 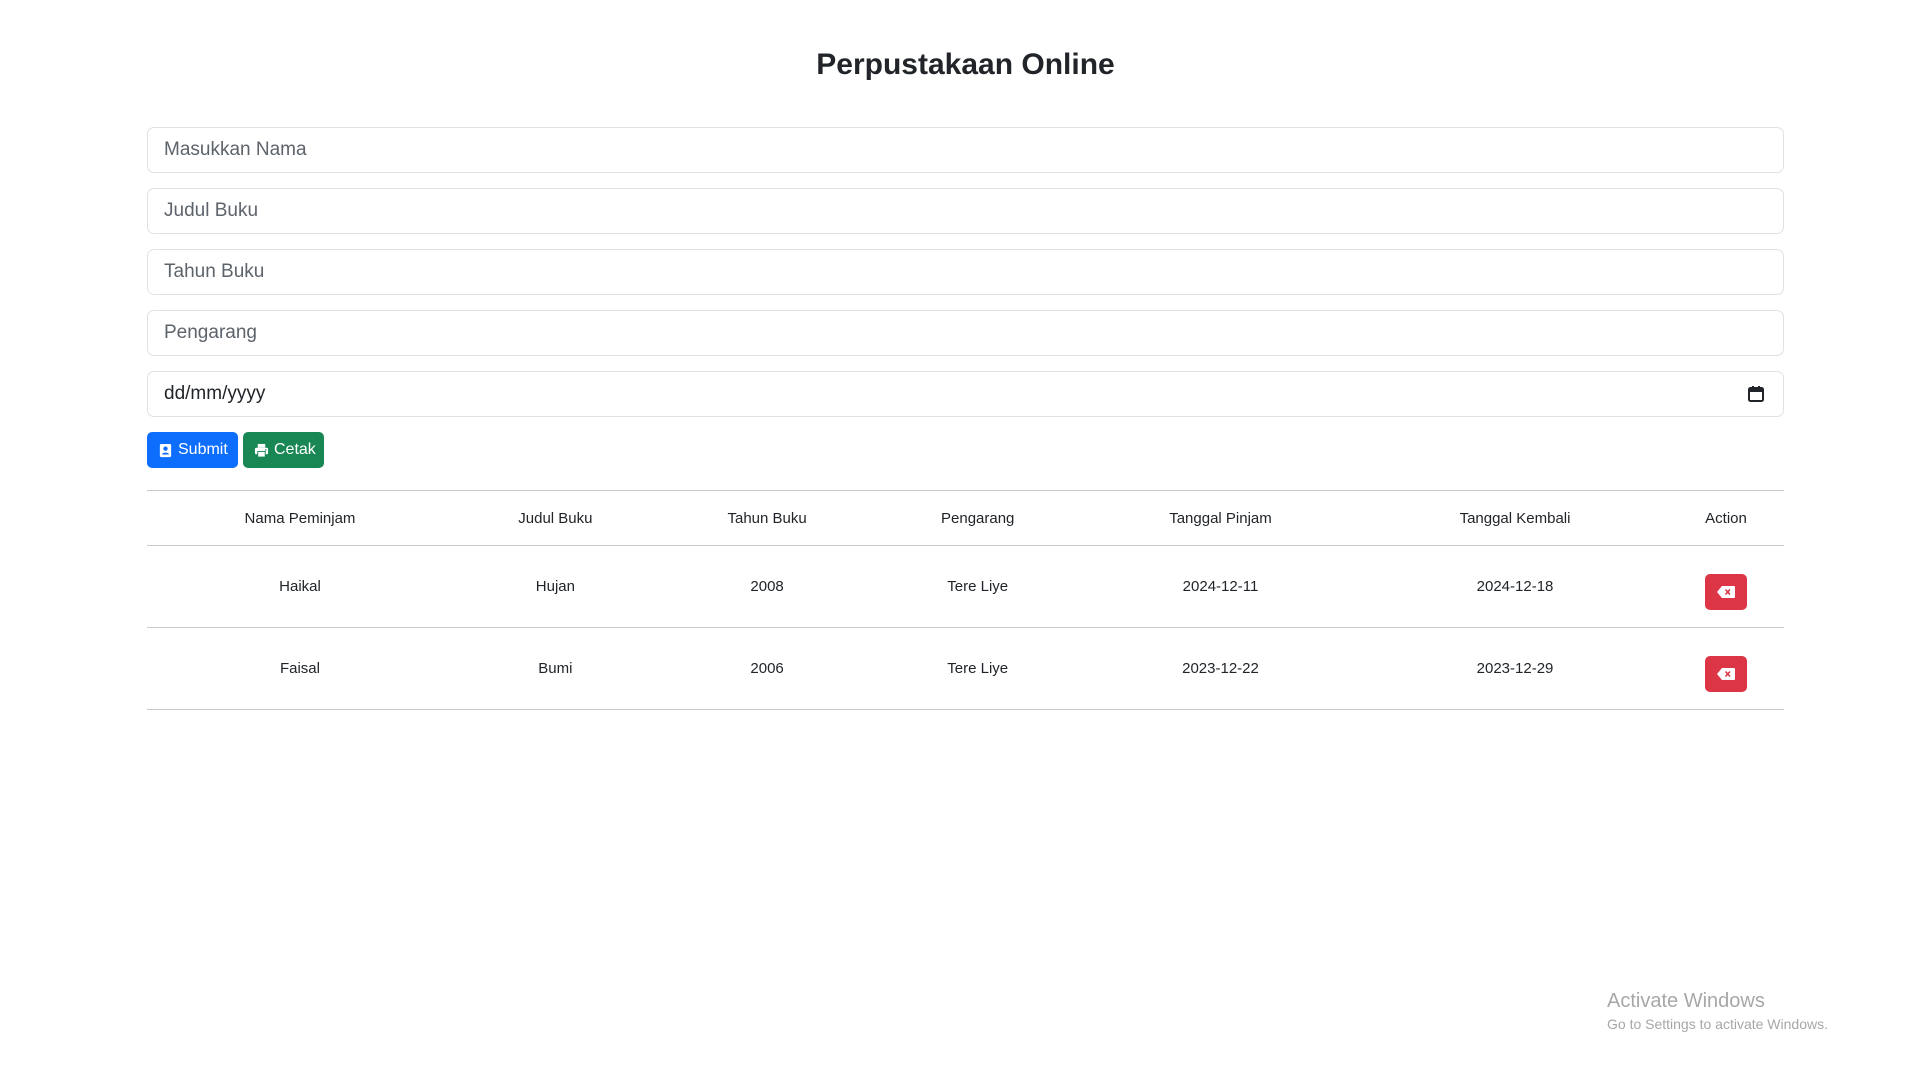 What do you see at coordinates (965, 64) in the screenshot?
I see `page-title: Perpustakaan Online` at bounding box center [965, 64].